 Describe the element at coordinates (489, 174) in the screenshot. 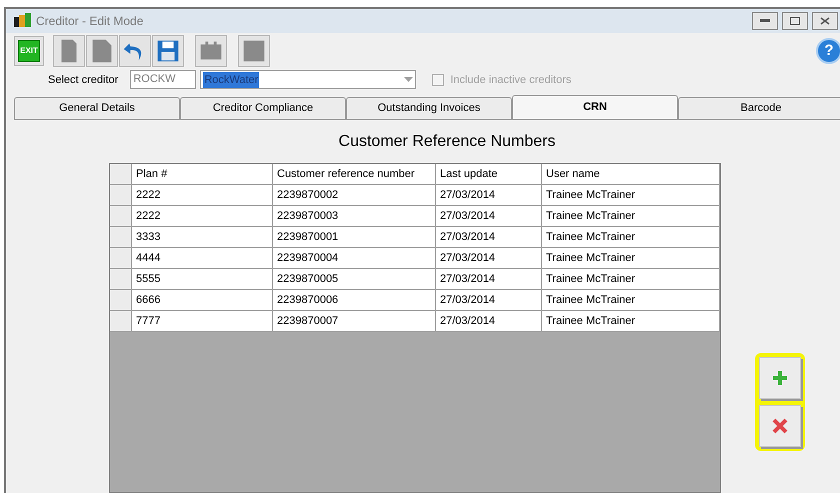

I see `column-header: Last update` at that location.